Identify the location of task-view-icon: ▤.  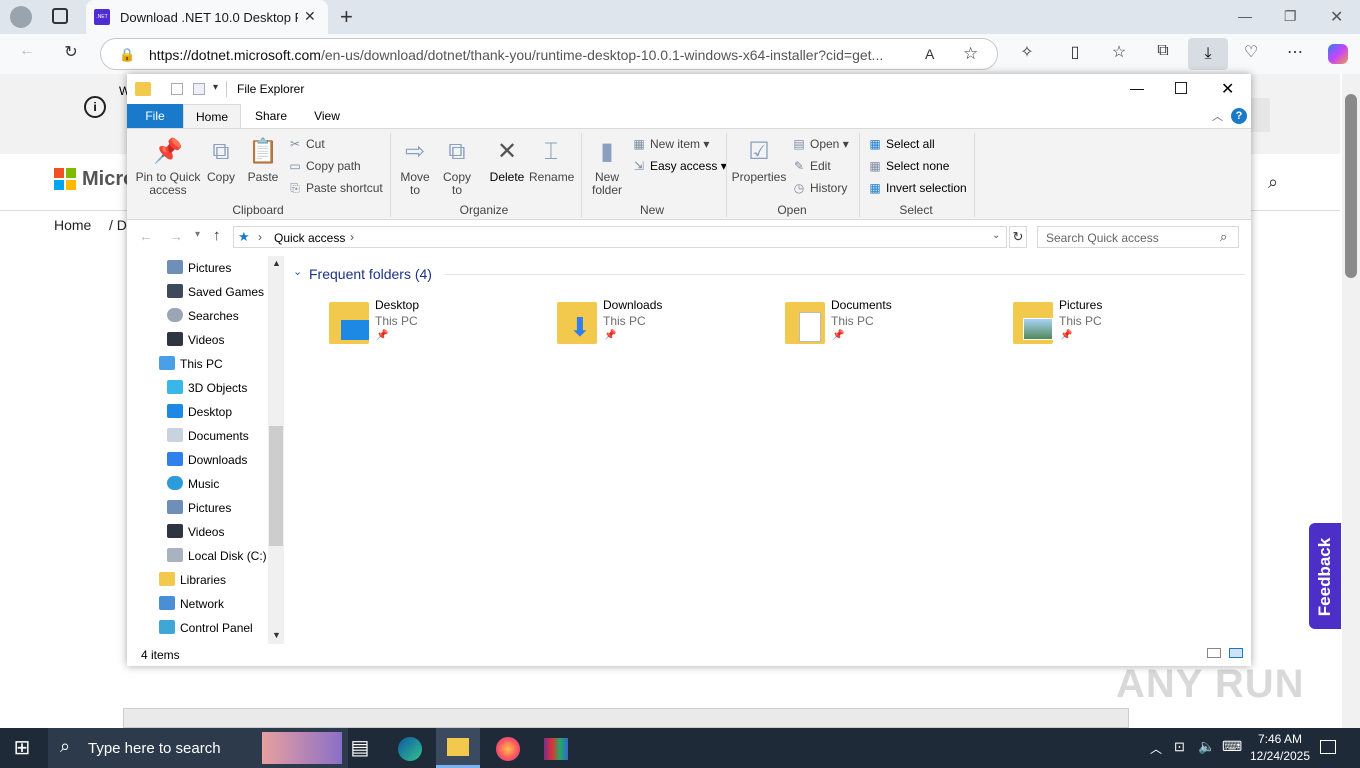
(360, 751).